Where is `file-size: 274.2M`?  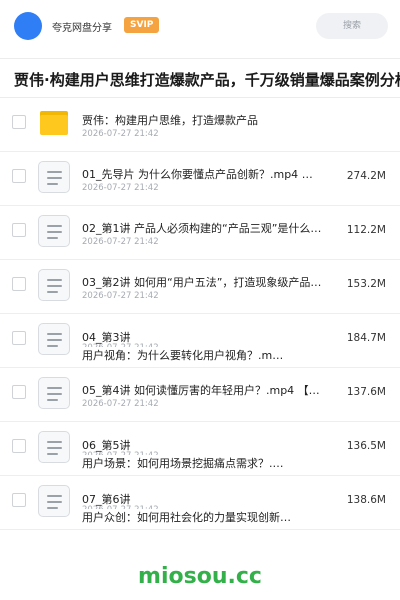
file-size: 274.2M is located at coordinates (366, 176).